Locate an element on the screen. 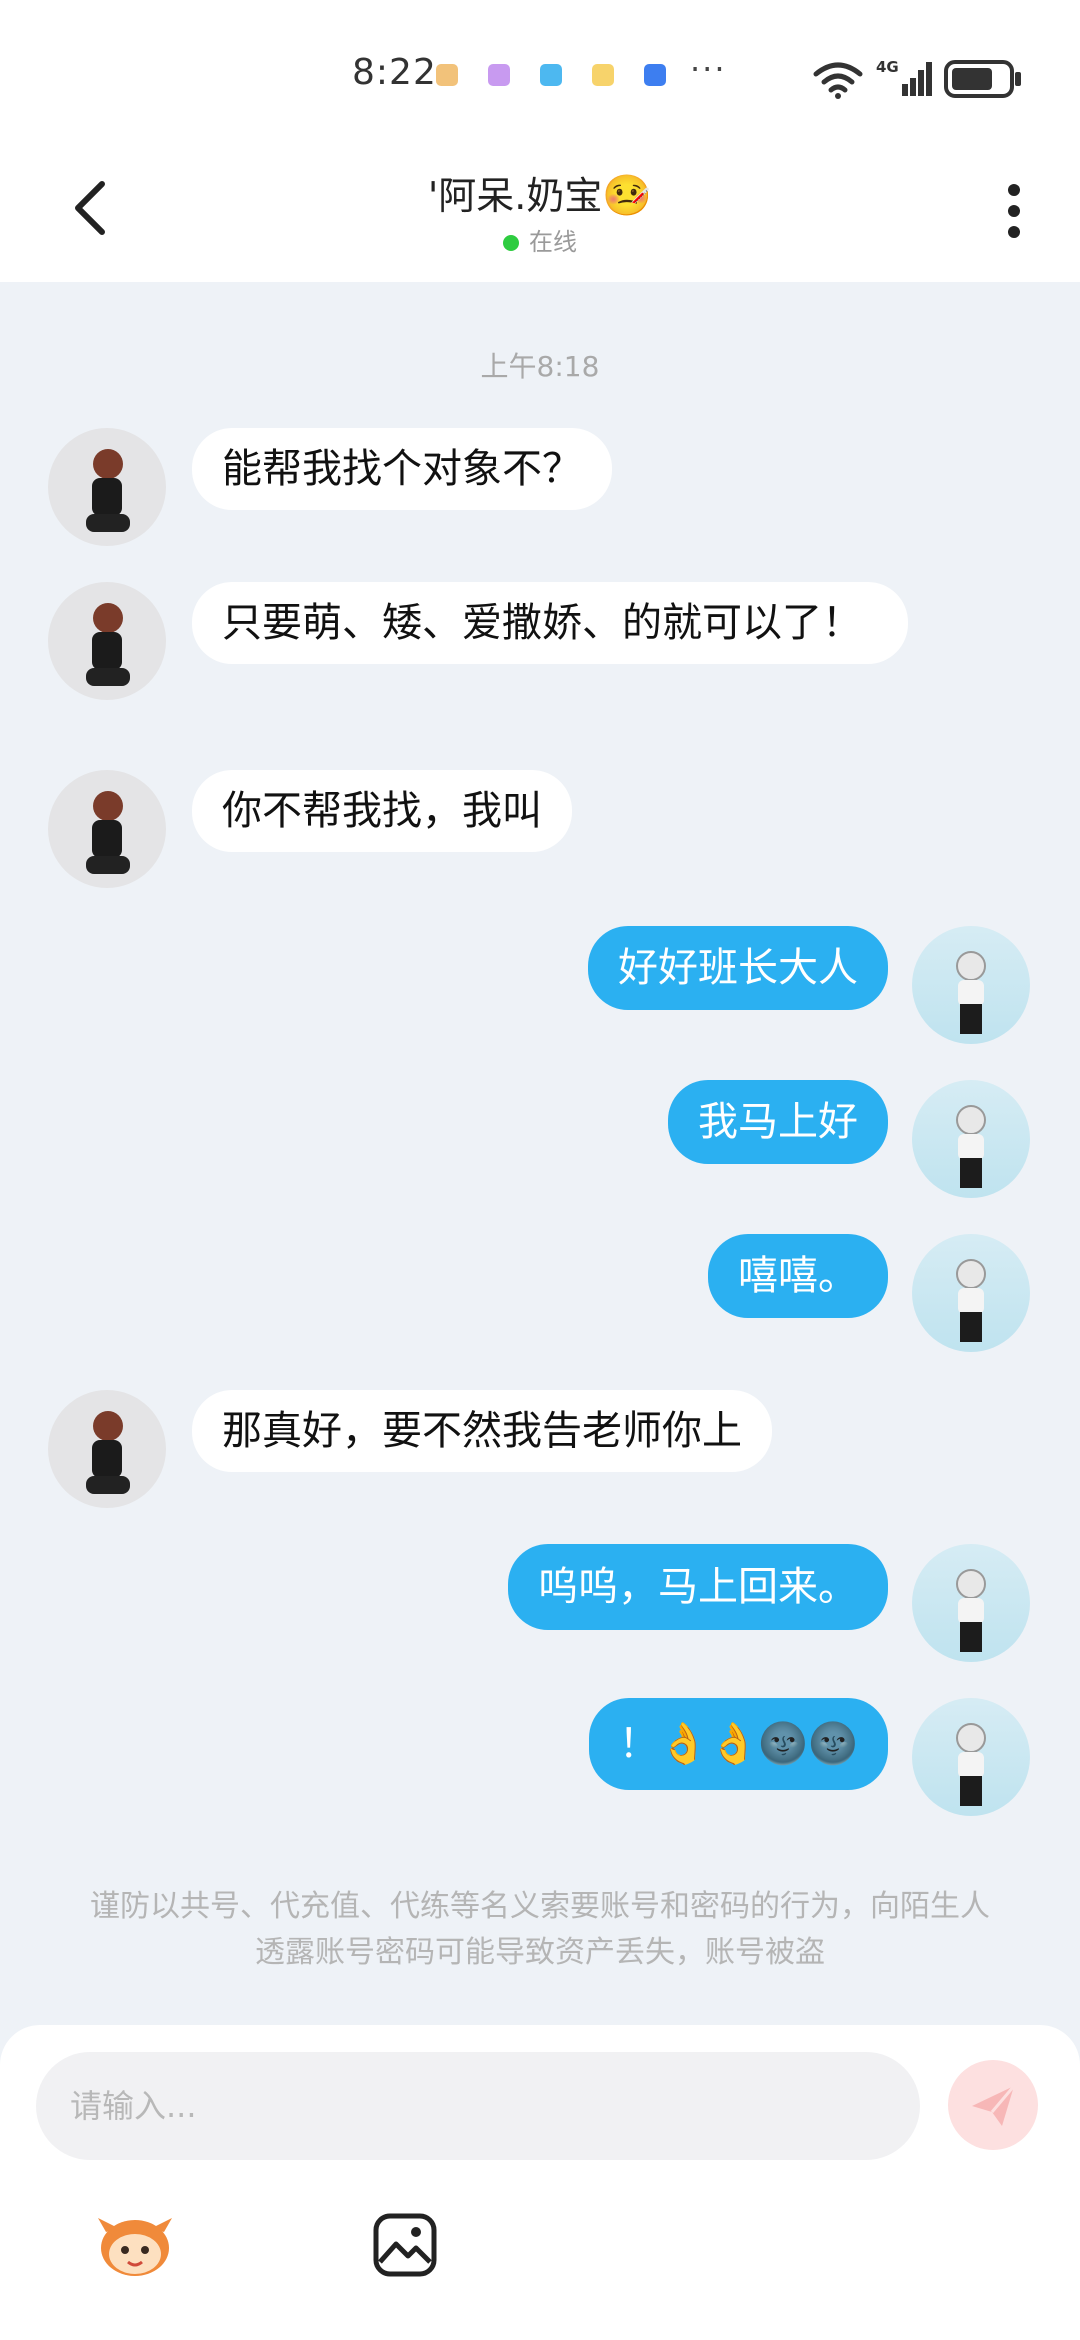 The image size is (1080, 2340). signal-icon: 4G is located at coordinates (904, 77).